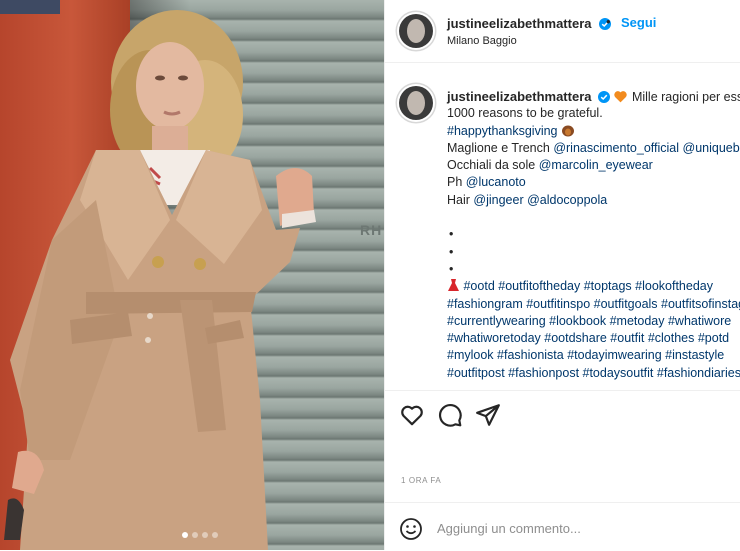 This screenshot has width=740, height=551. I want to click on caption-line: #happythanksgiving, so click(593, 131).